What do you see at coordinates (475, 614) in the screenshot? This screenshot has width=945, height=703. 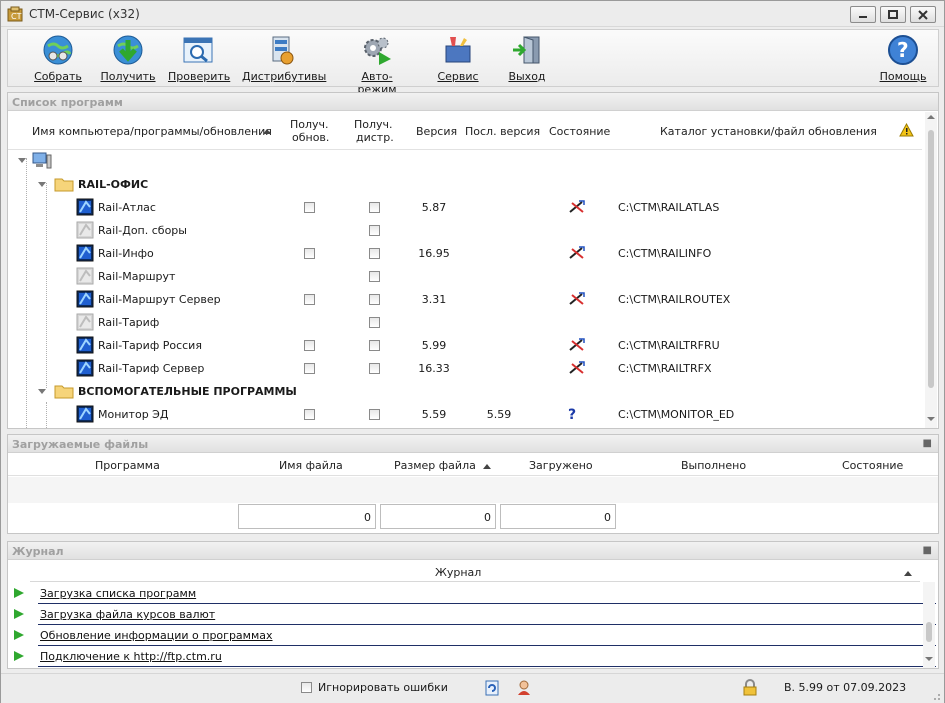 I see `journal-item: Загрузка файла курсов валют` at bounding box center [475, 614].